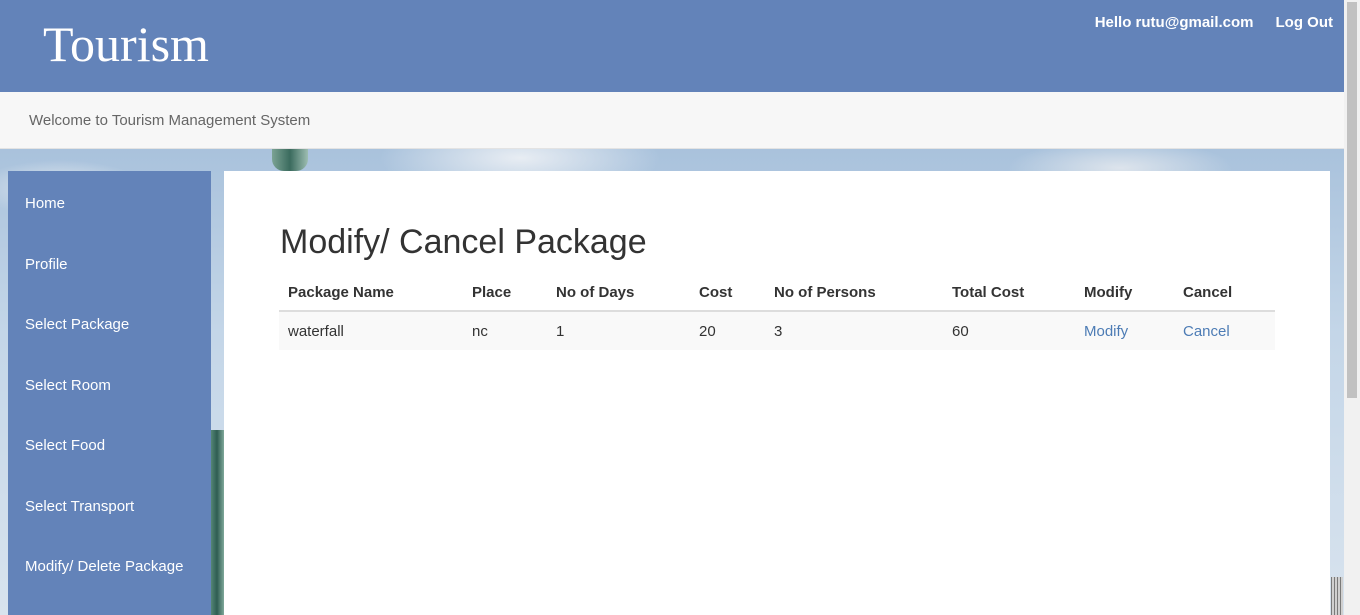  What do you see at coordinates (65, 445) in the screenshot?
I see `sidebar-item-select-food: Select Food` at bounding box center [65, 445].